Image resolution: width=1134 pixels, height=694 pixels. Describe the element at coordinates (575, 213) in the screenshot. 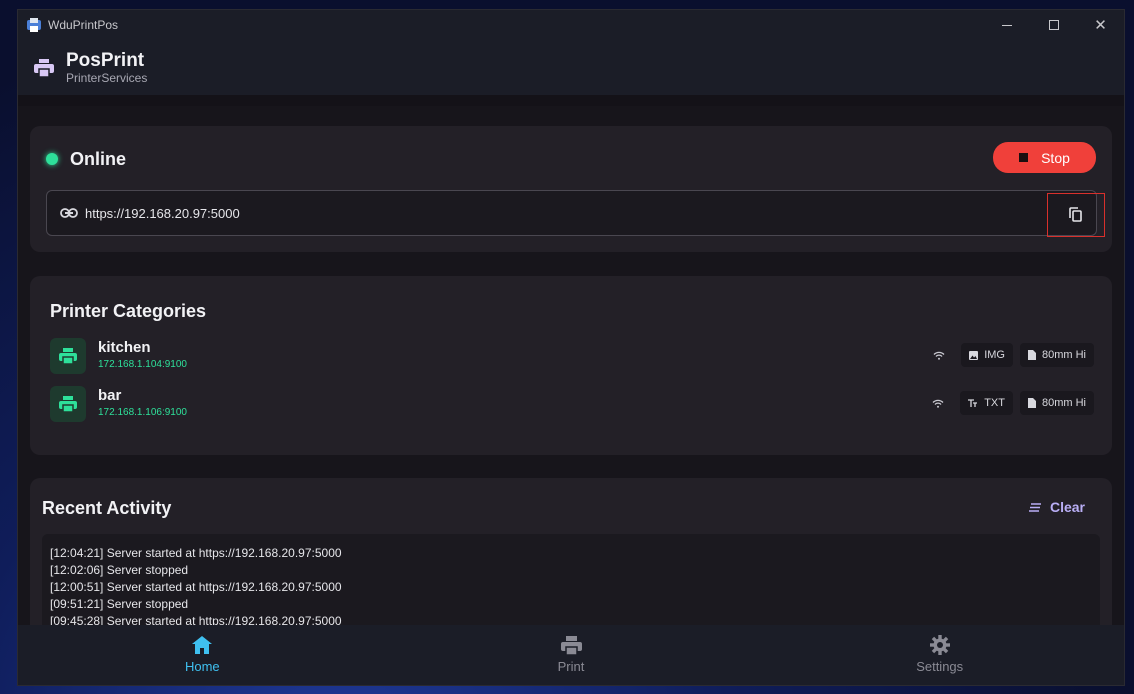

I see `server-url-field: https://192.168.20.97:5000` at that location.